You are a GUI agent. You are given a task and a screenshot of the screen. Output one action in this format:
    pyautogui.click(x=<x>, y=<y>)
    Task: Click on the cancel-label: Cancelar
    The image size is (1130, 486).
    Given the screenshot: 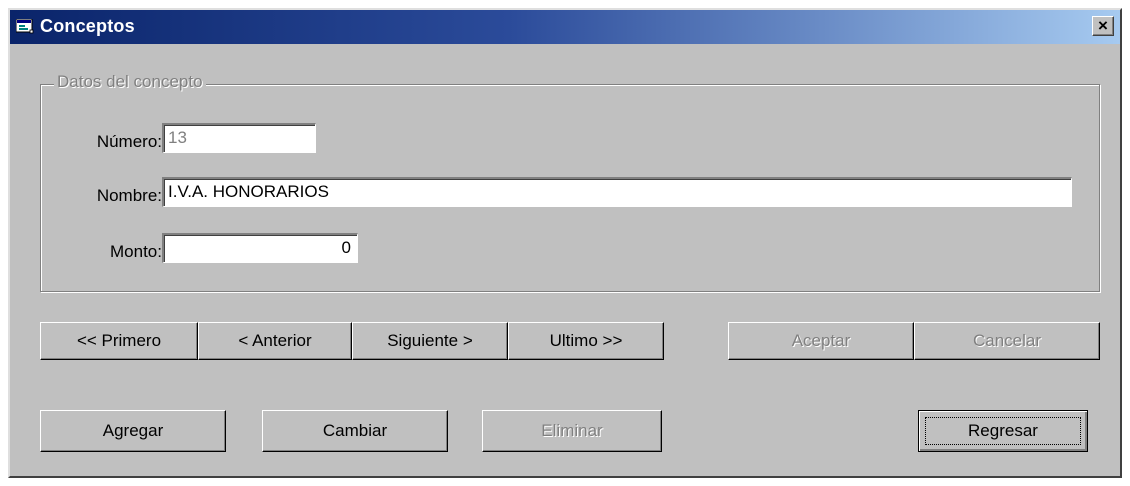 What is the action you would take?
    pyautogui.click(x=1007, y=340)
    